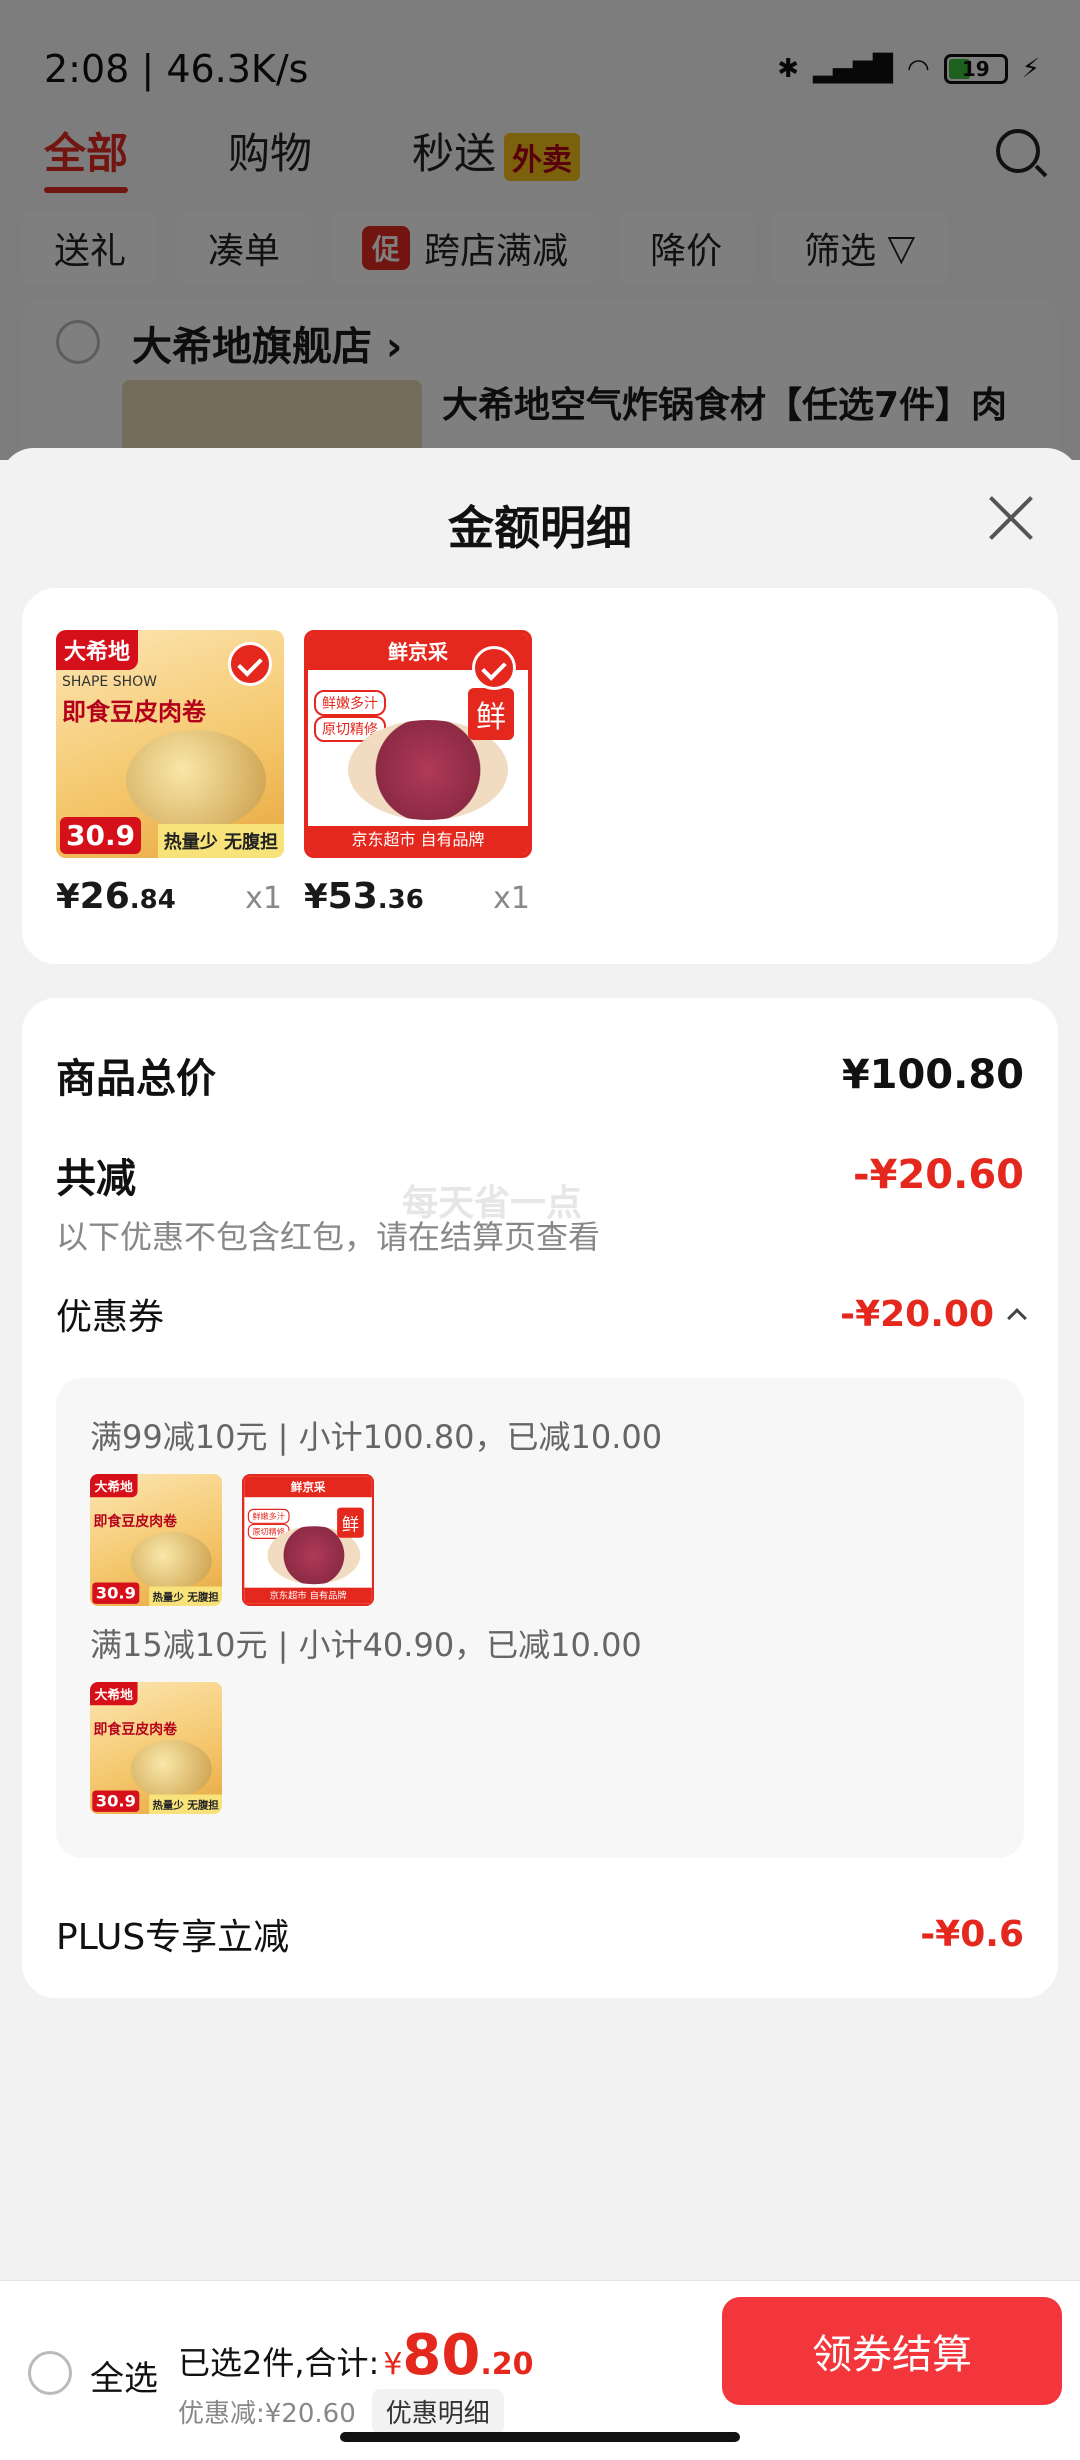 This screenshot has height=2460, width=1080. I want to click on home-indicator, so click(540, 2437).